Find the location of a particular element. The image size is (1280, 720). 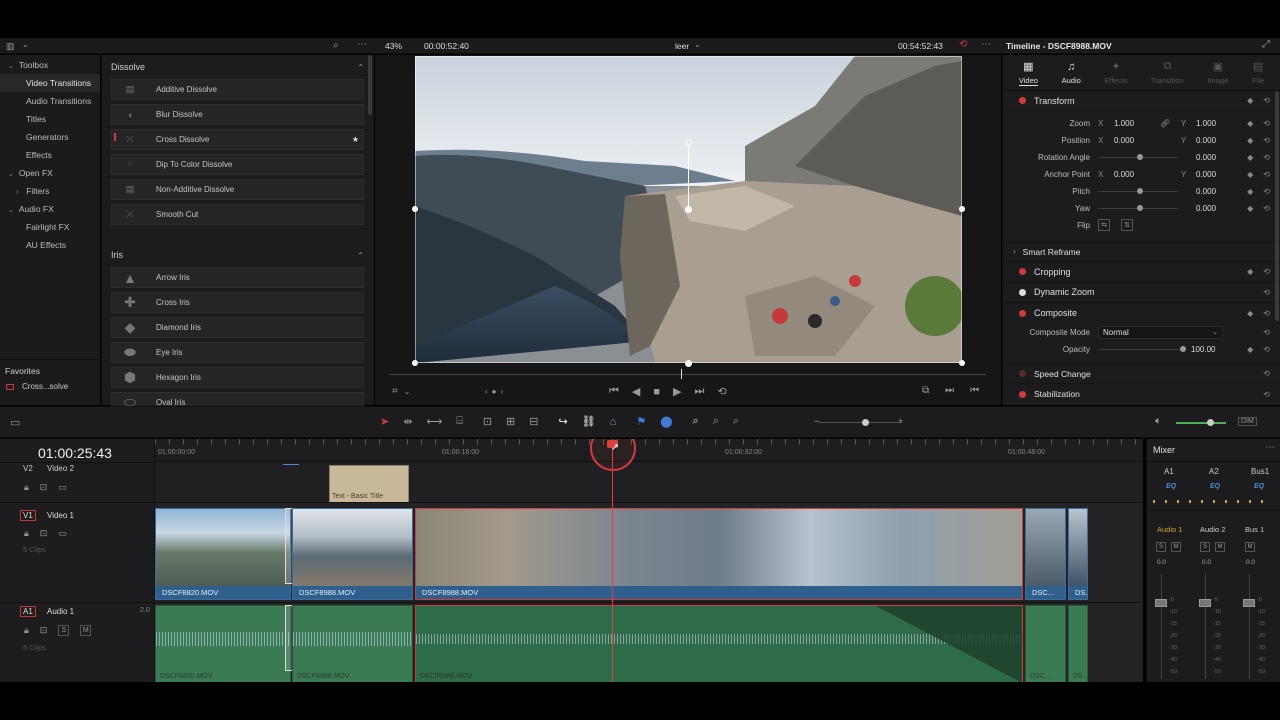

go-to-start-icon: ⏮ is located at coordinates (614, 391).